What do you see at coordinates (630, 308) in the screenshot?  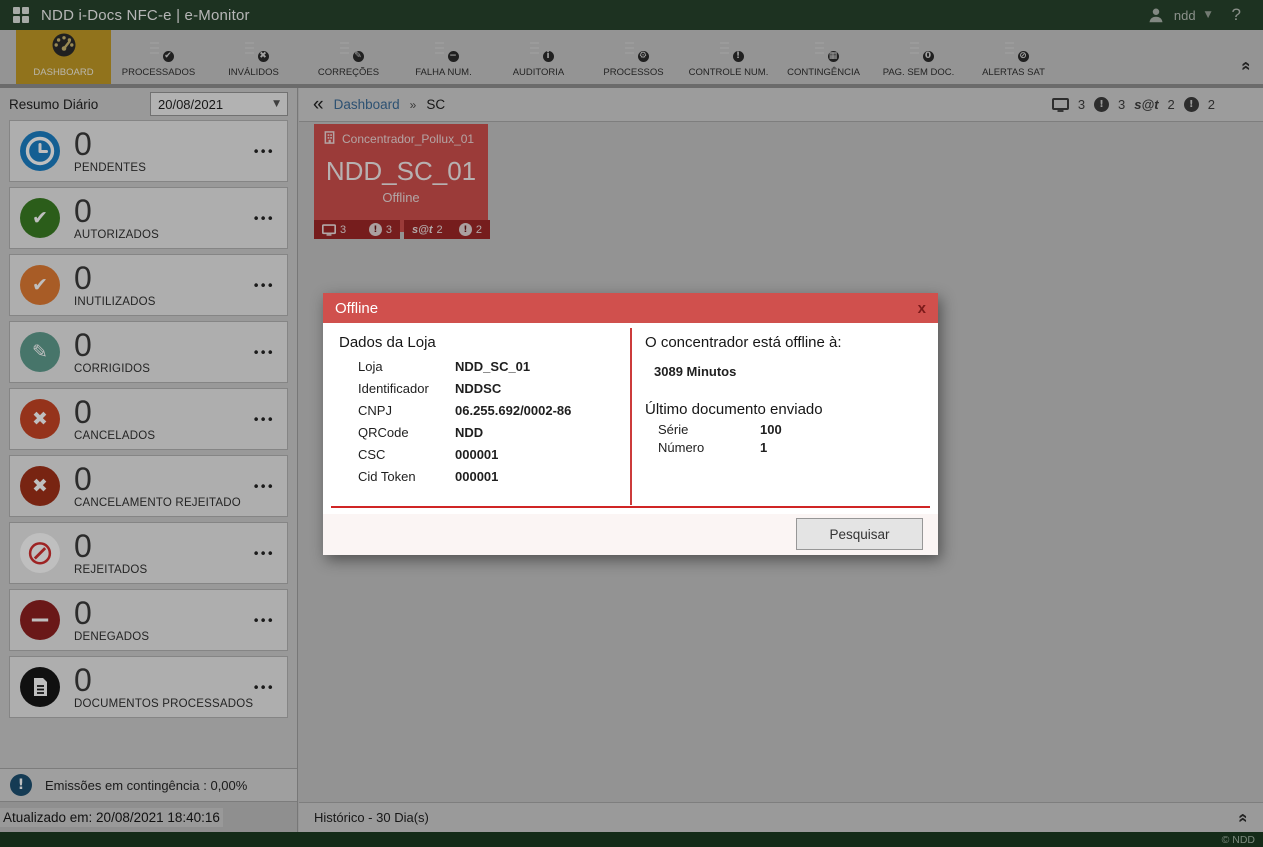 I see `dialog-title-bar: Offline x` at bounding box center [630, 308].